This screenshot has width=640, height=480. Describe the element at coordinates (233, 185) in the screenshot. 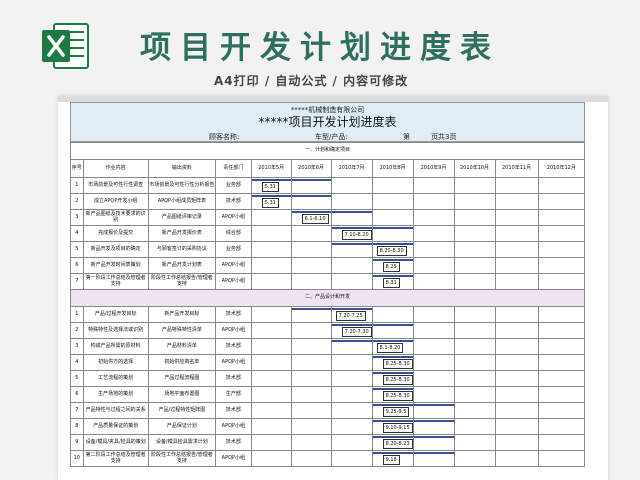

I see `dept-cell: 业务部` at that location.